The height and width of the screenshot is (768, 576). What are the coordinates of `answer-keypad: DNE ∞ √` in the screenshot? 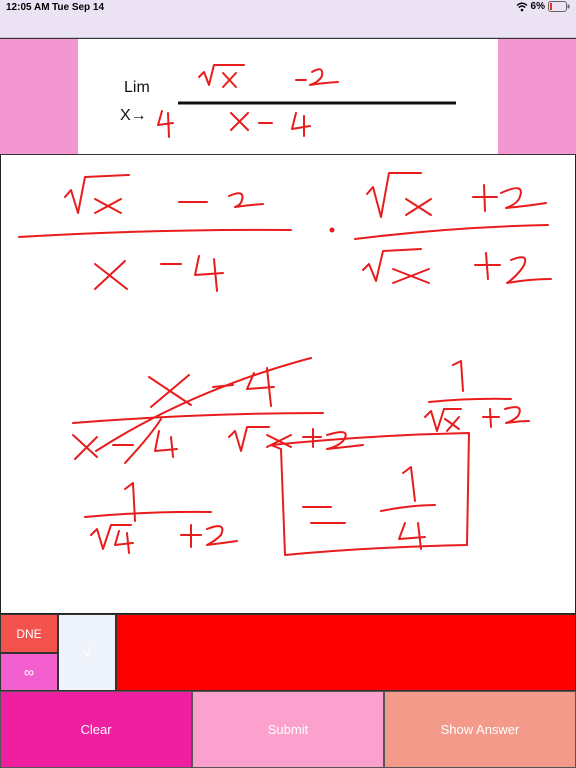 It's located at (288, 652).